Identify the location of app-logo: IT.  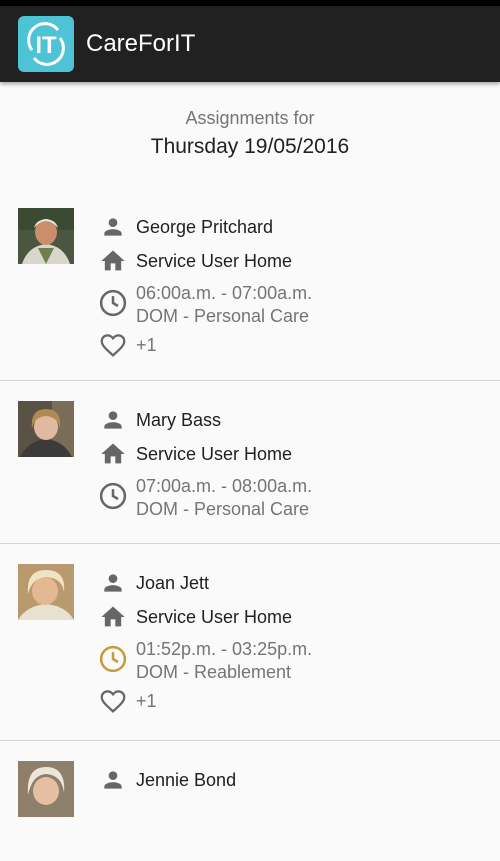
(46, 44).